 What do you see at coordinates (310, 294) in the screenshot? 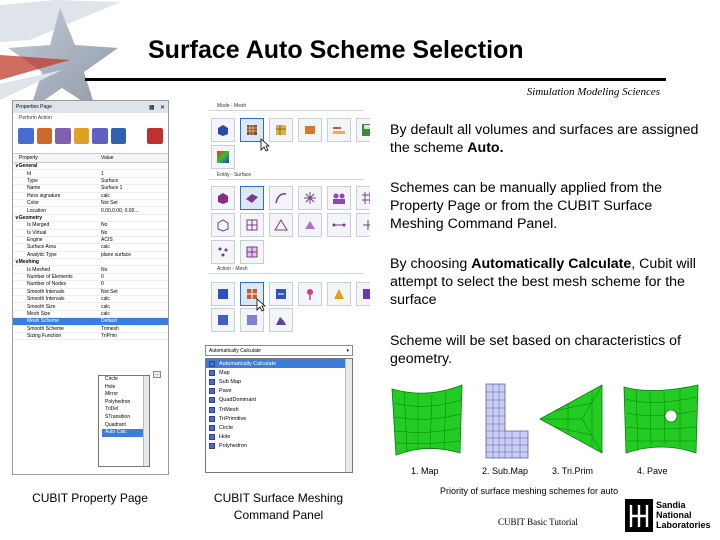
I see `action-pin-button` at bounding box center [310, 294].